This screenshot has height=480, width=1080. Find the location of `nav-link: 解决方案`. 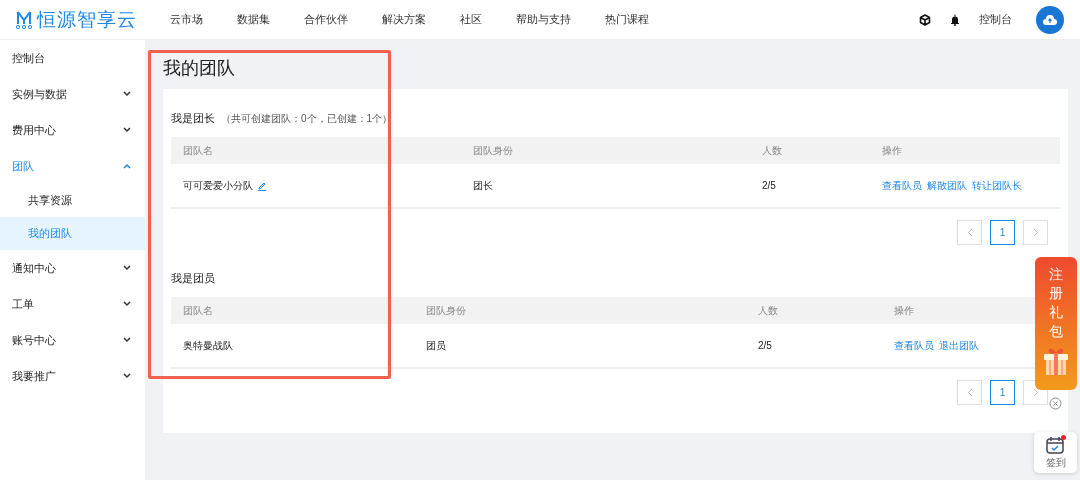

nav-link: 解决方案 is located at coordinates (404, 19).